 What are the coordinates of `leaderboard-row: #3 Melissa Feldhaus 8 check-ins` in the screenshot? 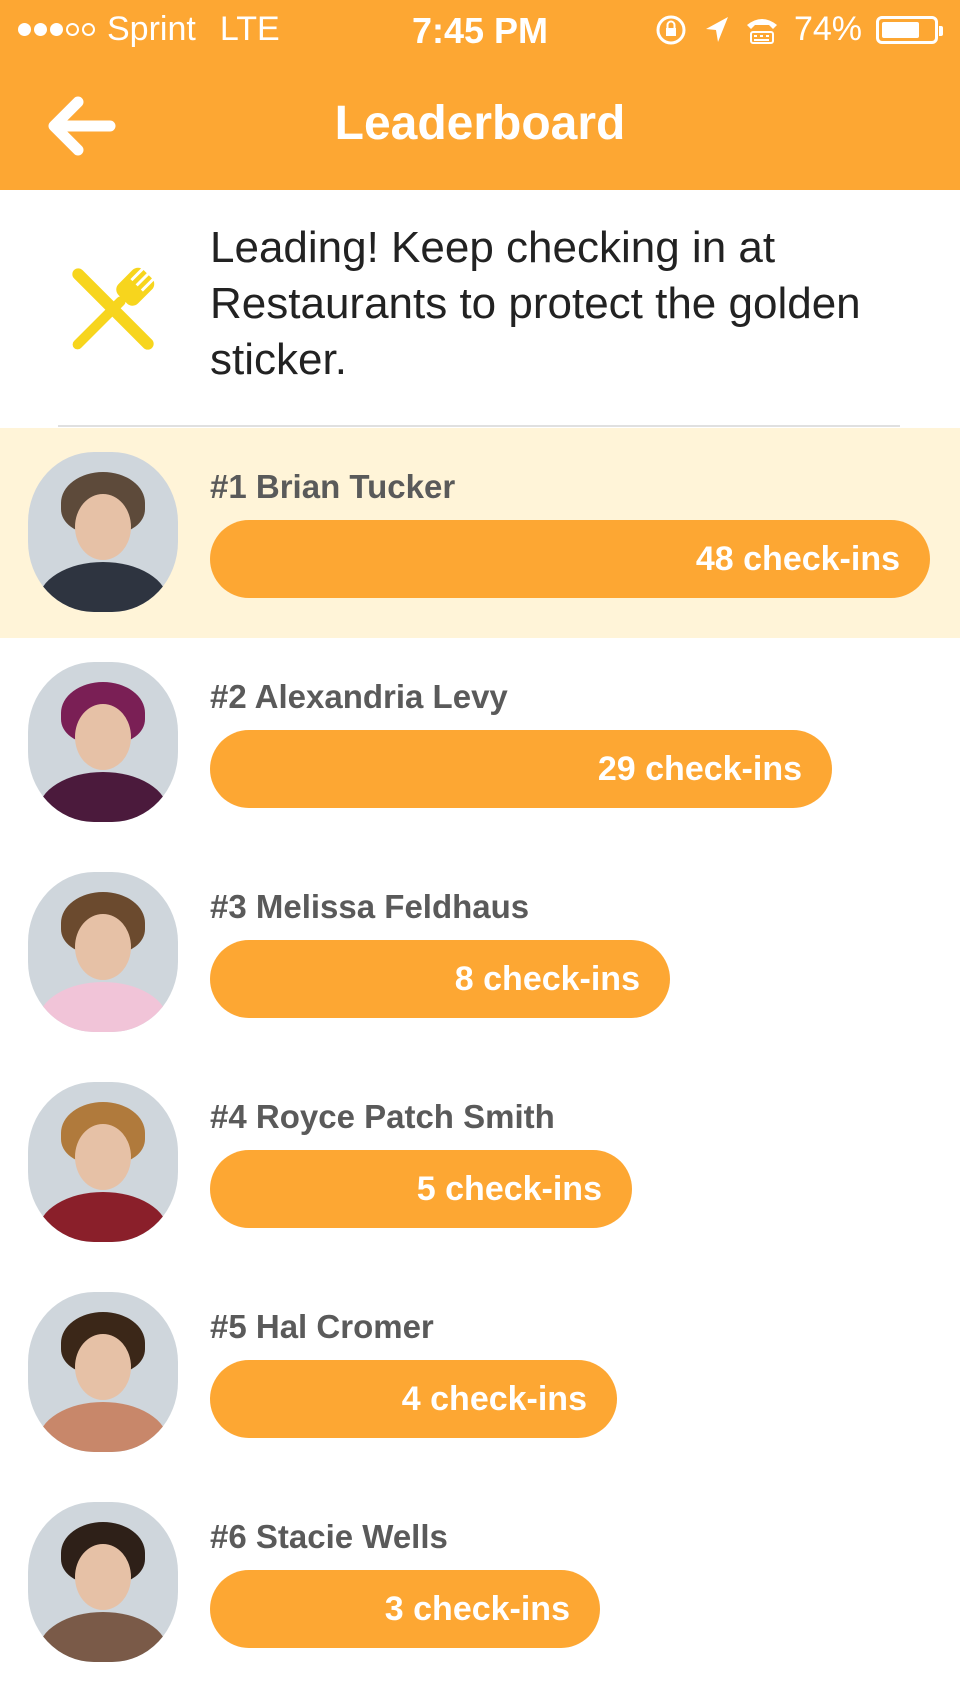 It's located at (480, 953).